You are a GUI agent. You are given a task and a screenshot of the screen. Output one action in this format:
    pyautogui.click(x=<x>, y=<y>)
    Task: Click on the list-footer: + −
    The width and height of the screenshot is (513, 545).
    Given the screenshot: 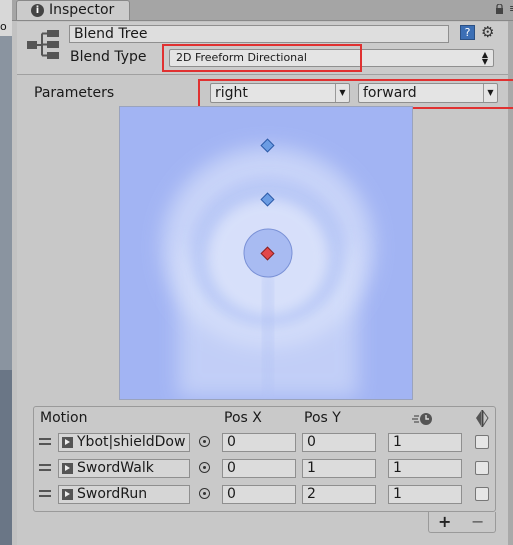 What is the action you would take?
    pyautogui.click(x=462, y=522)
    